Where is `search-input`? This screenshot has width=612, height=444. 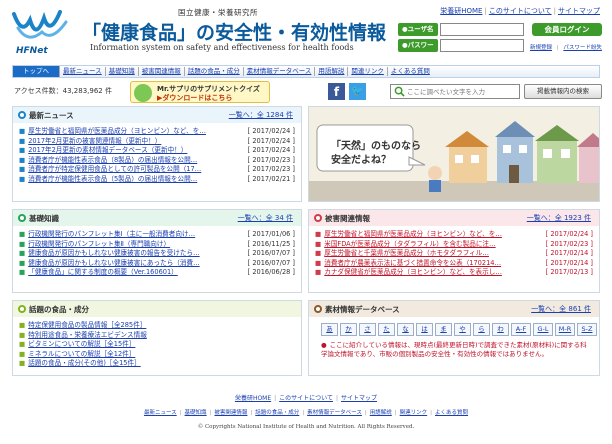
search-input is located at coordinates (462, 91).